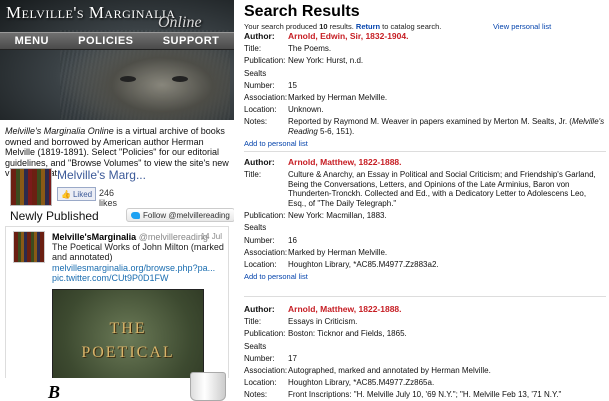 This screenshot has width=609, height=401. I want to click on sealts-value: 15, so click(292, 85).